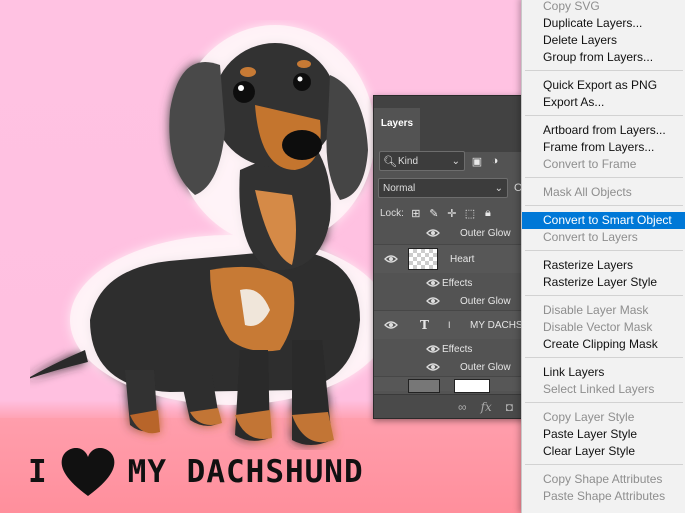 Image resolution: width=685 pixels, height=513 pixels. Describe the element at coordinates (603, 372) in the screenshot. I see `menu-item-link-layers: Link Layers` at that location.